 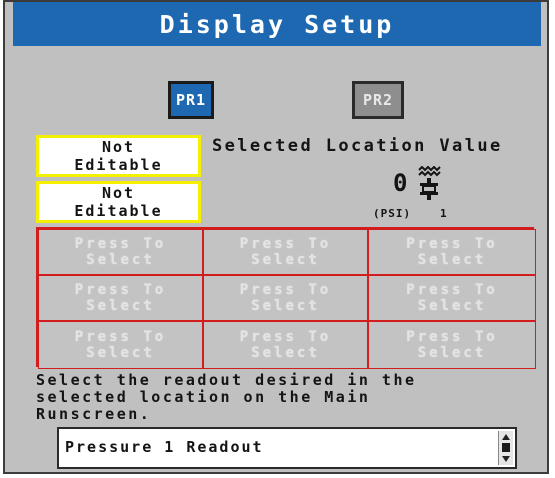 I want to click on select-cell-2-3: Press To Select, so click(x=452, y=298).